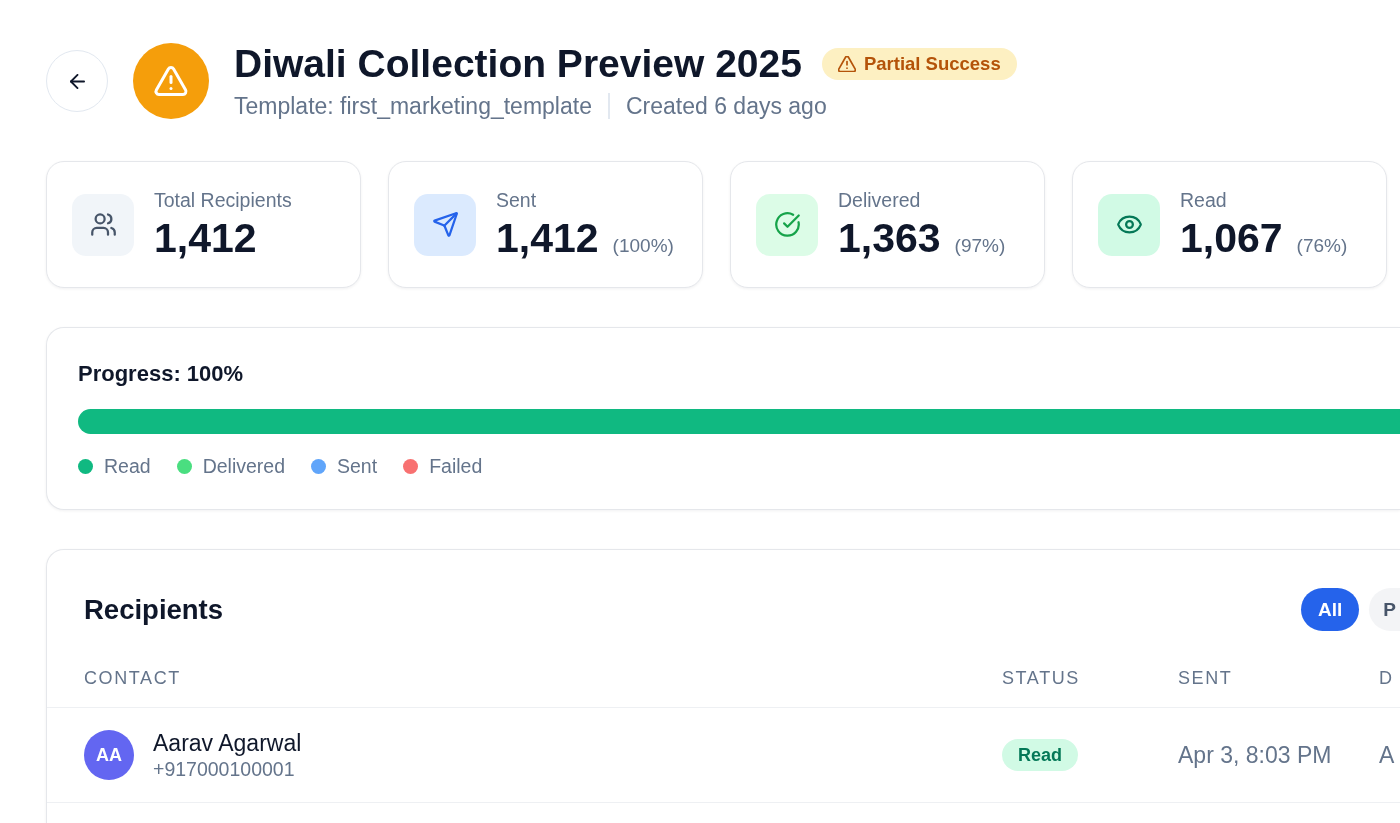  What do you see at coordinates (357, 466) in the screenshot?
I see `legend-label: Sent` at bounding box center [357, 466].